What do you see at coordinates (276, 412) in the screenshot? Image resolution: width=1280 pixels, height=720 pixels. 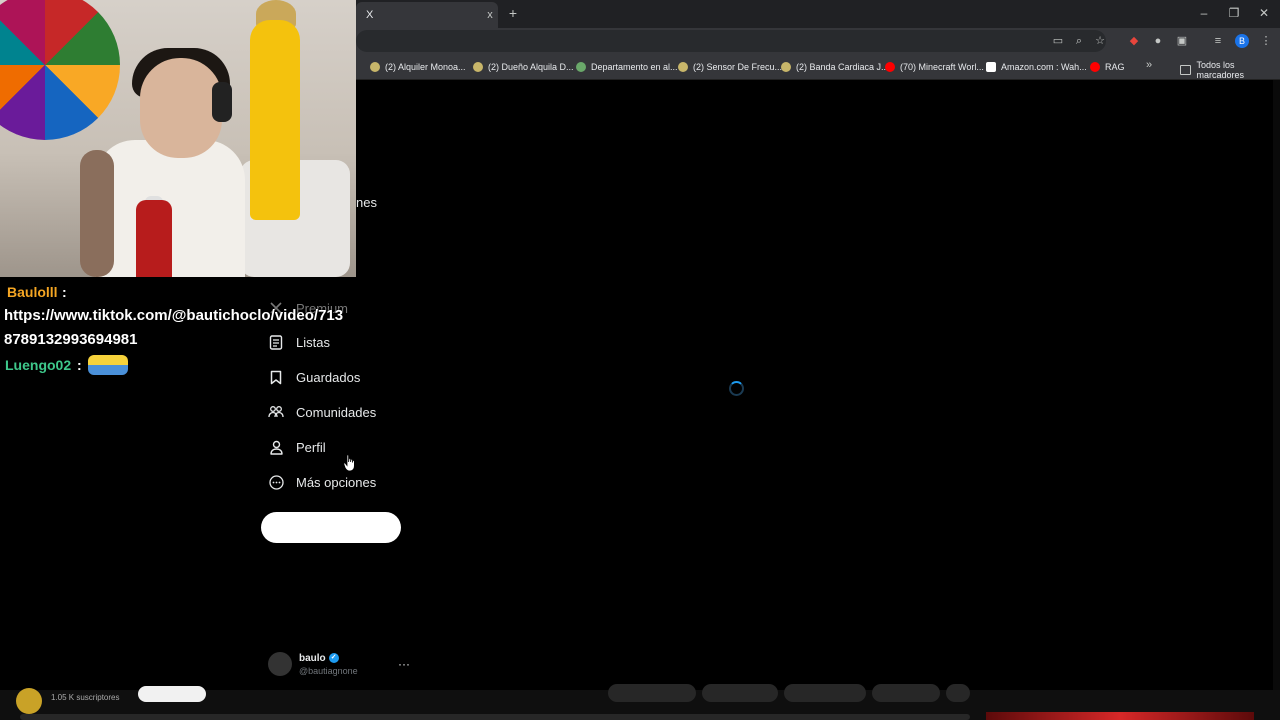 I see `communities-icon` at bounding box center [276, 412].